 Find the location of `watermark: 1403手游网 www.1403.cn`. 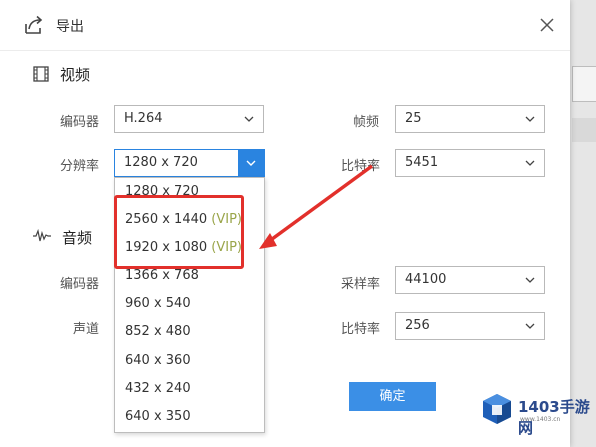

watermark: 1403手游网 www.1403.cn is located at coordinates (538, 414).